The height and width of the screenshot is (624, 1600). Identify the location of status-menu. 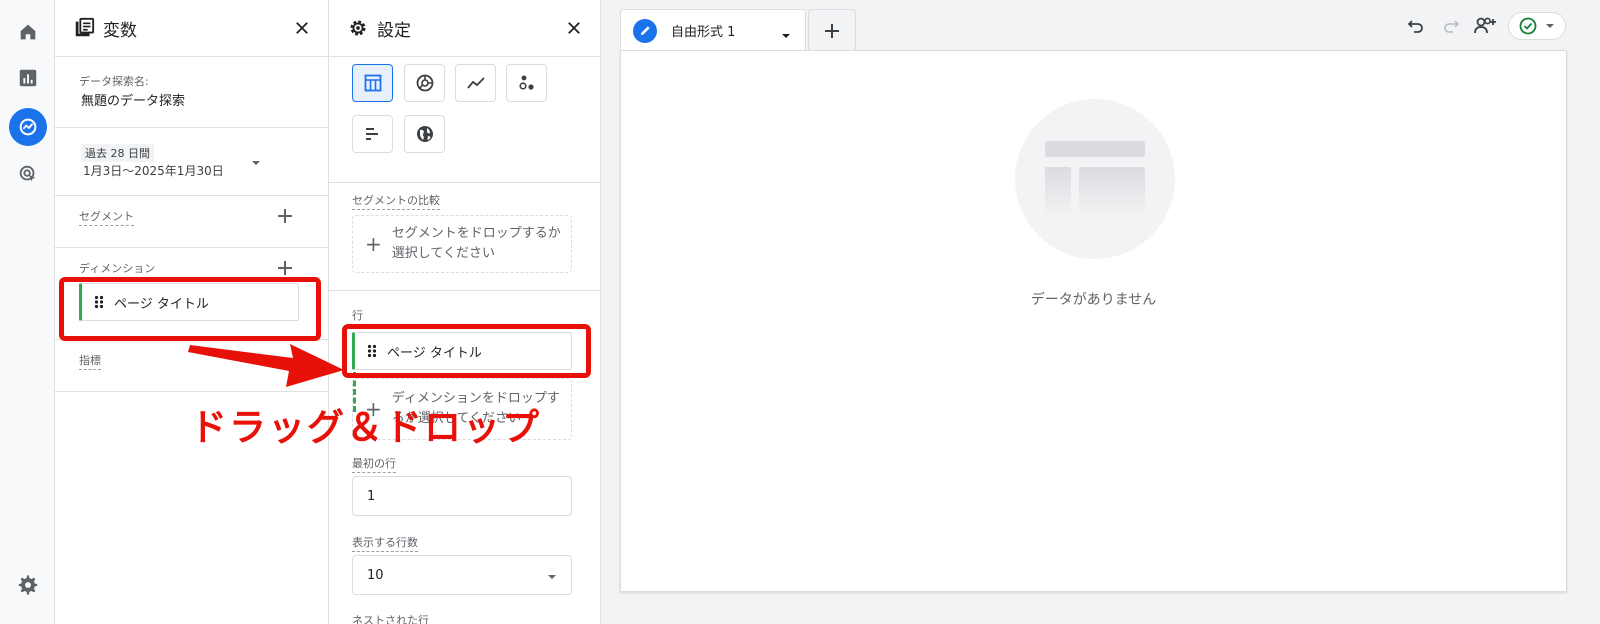
(1537, 26).